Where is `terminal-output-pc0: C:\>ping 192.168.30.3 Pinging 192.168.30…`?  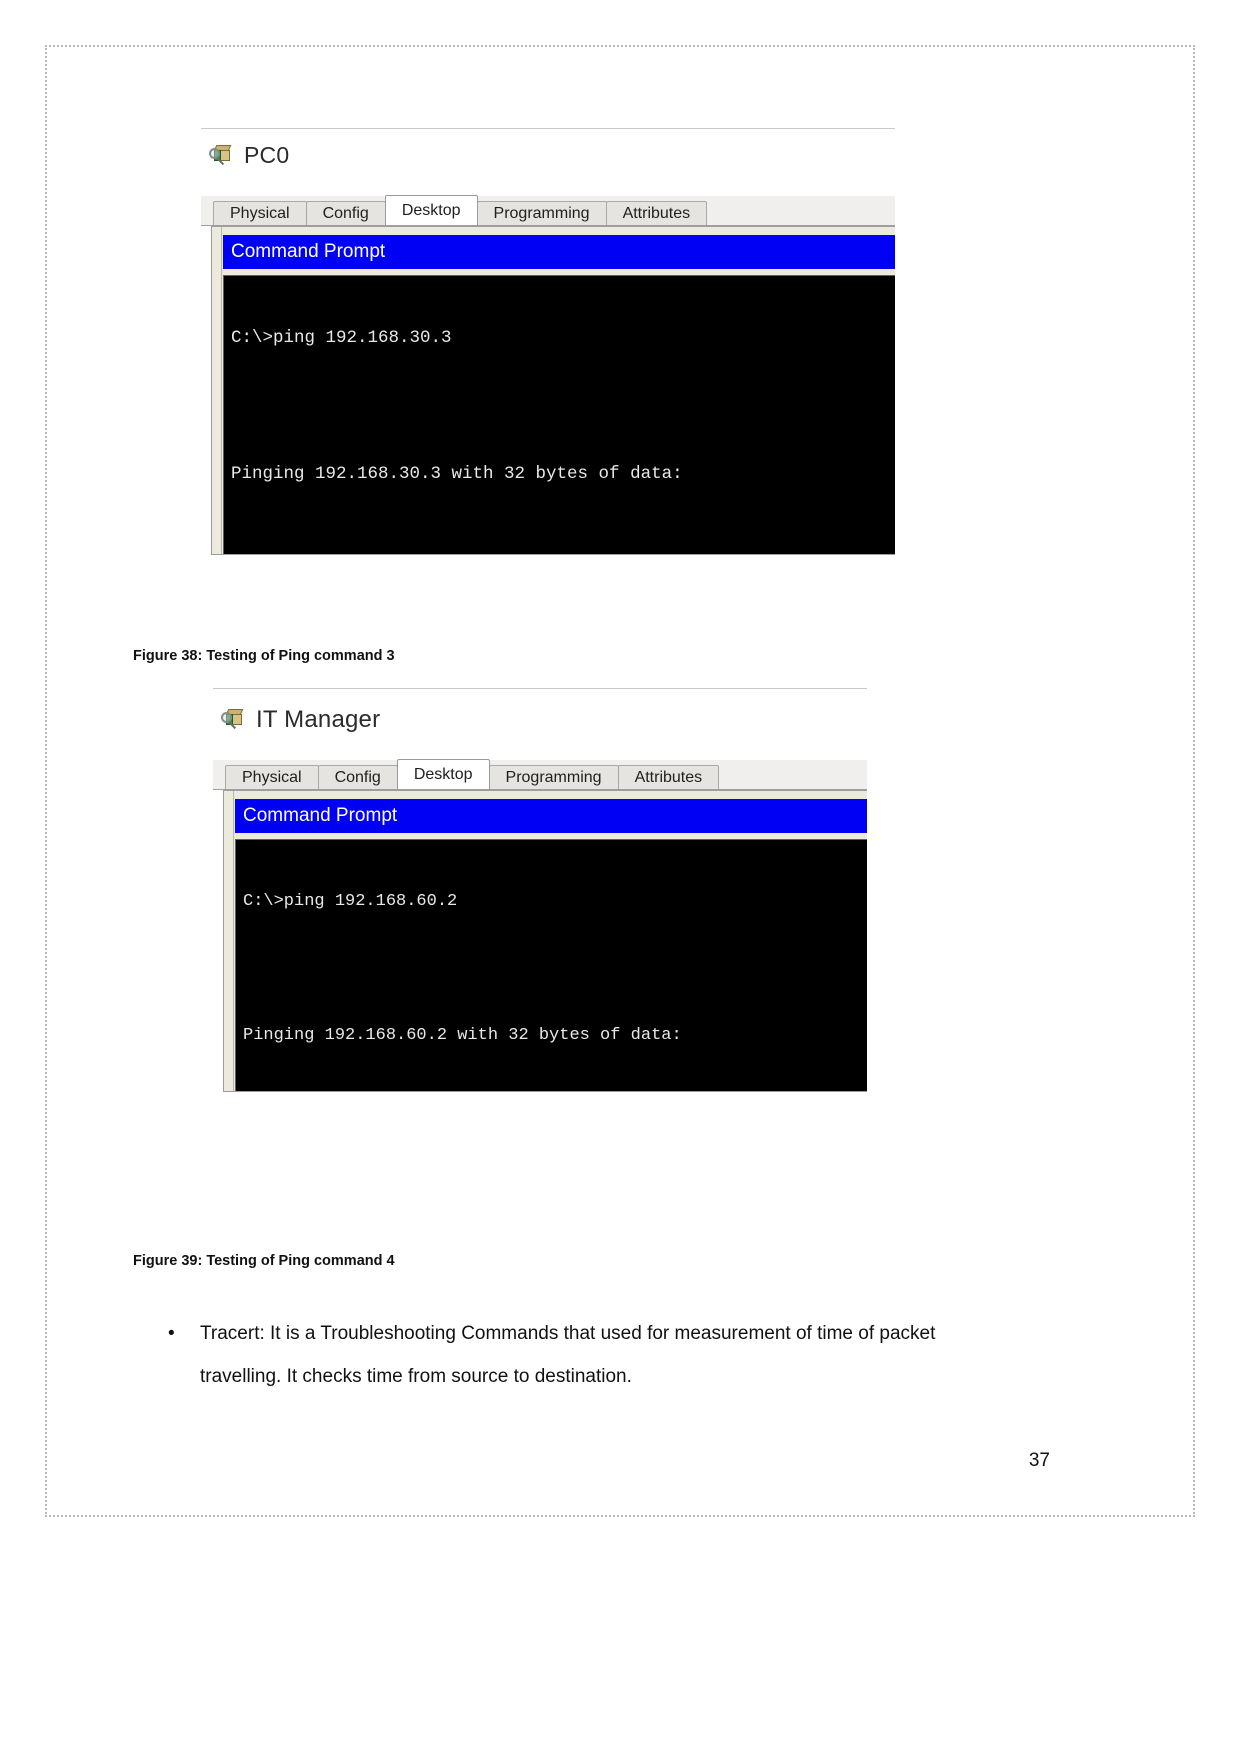
terminal-output-pc0: C:\>ping 192.168.30.3 Pinging 192.168.30… is located at coordinates (559, 414).